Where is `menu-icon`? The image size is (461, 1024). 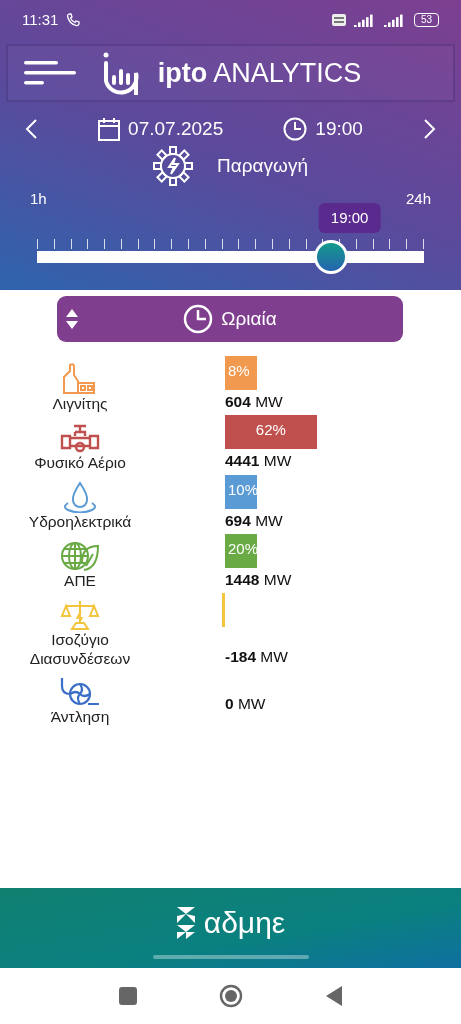
menu-icon is located at coordinates (50, 73).